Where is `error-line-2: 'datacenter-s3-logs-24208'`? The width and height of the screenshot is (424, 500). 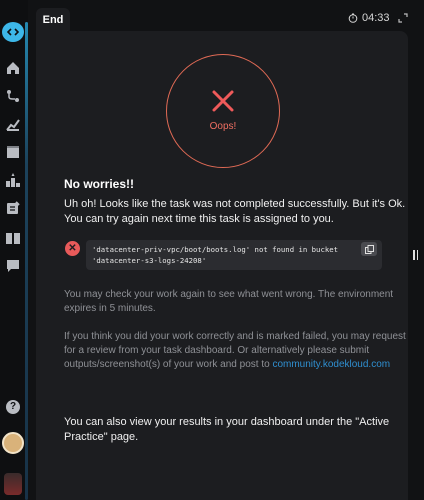 error-line-2: 'datacenter-s3-logs-24208' is located at coordinates (149, 260).